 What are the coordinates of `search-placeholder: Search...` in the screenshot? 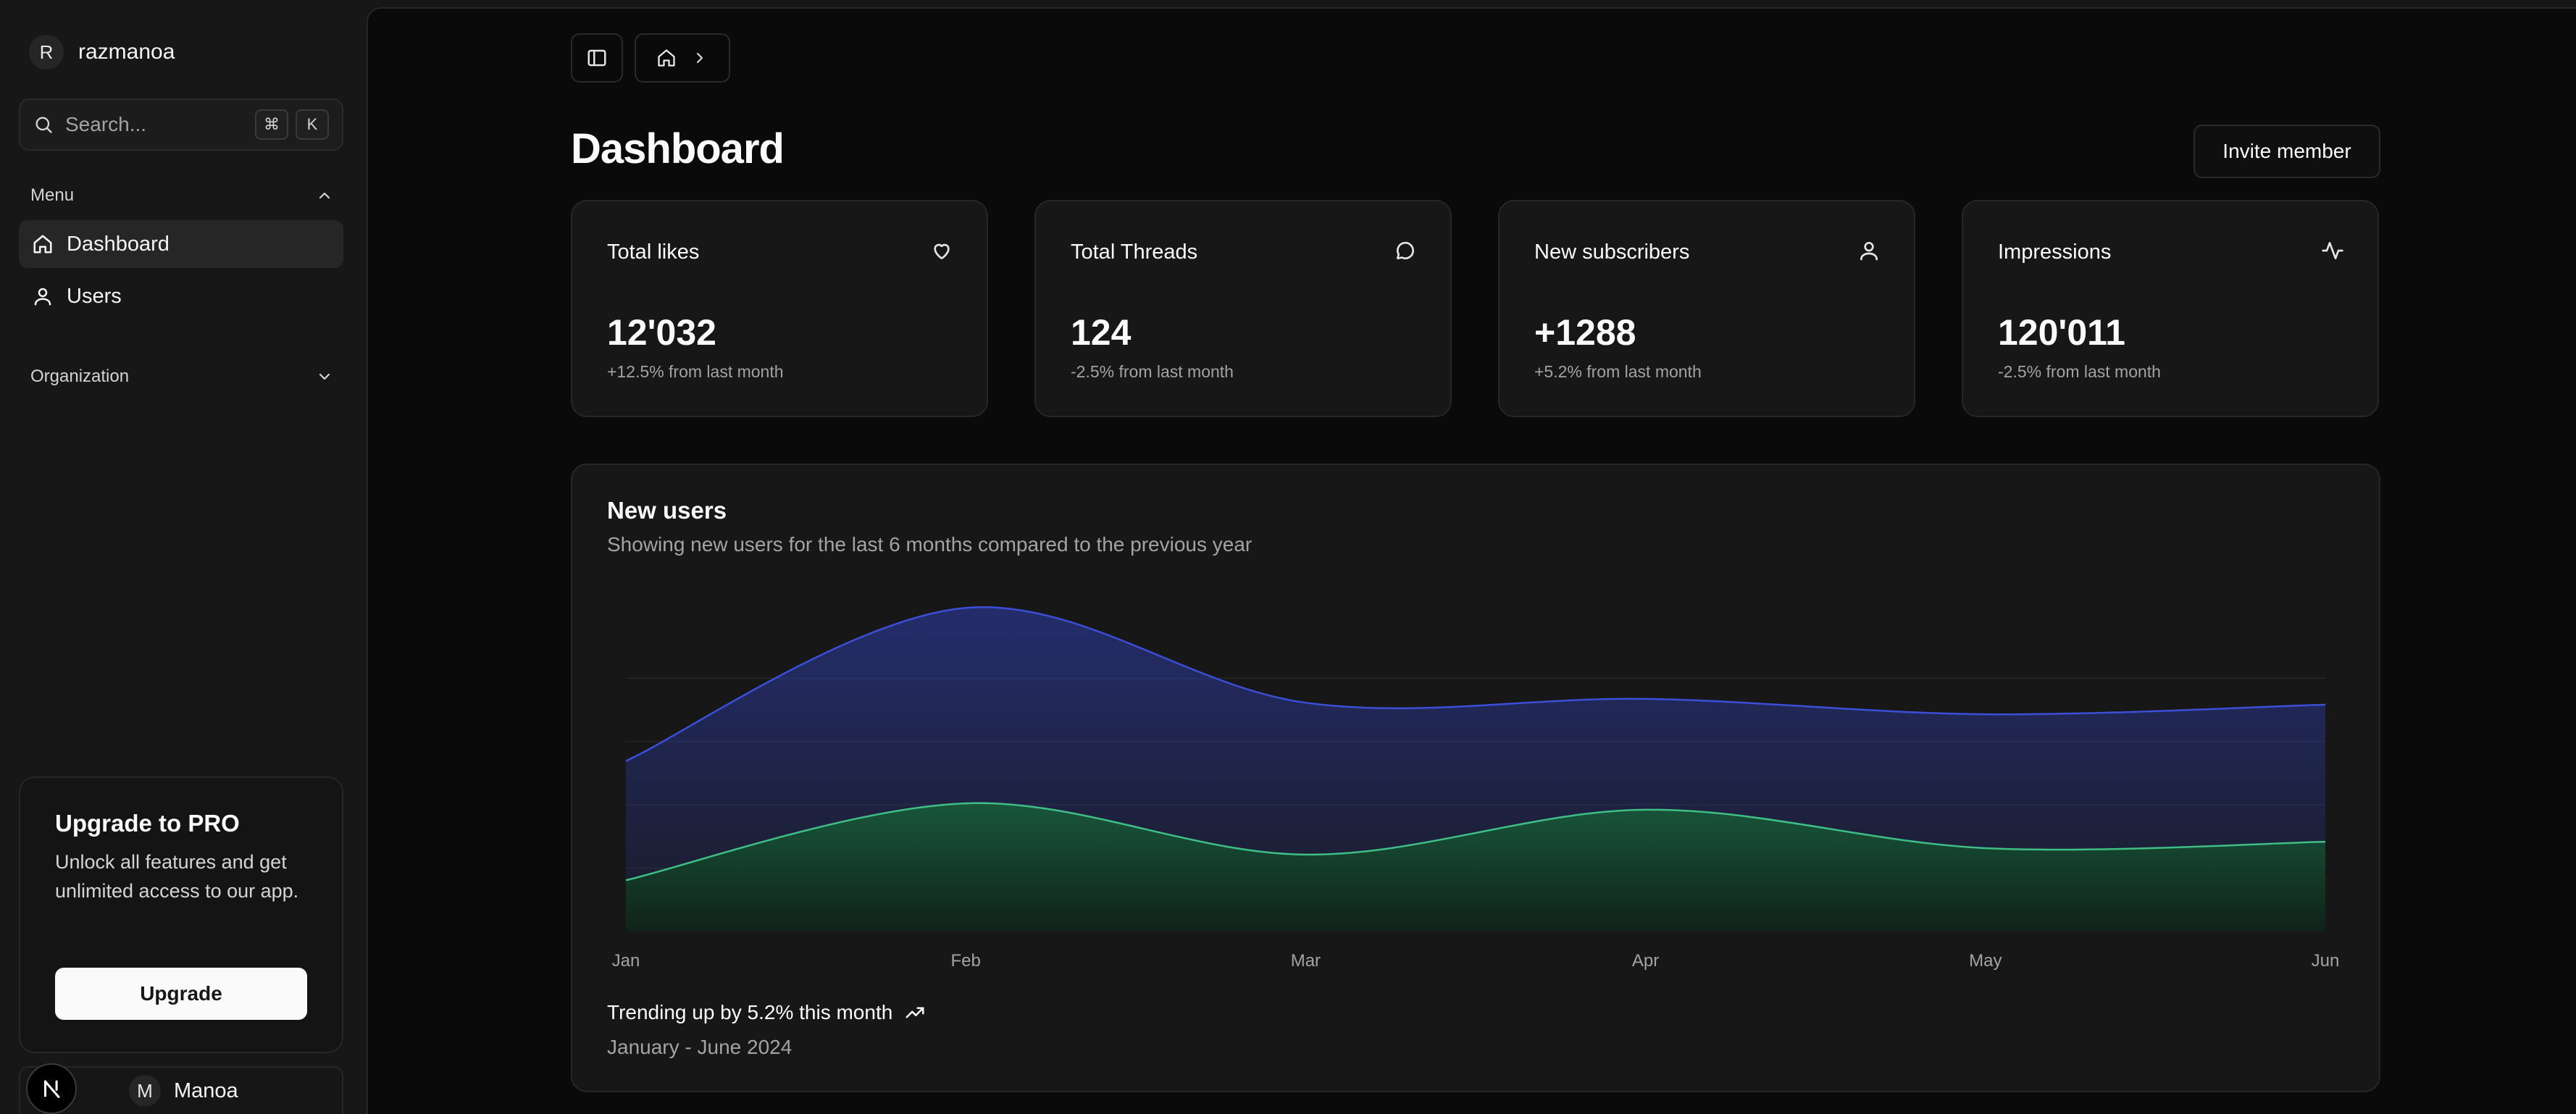 It's located at (106, 124).